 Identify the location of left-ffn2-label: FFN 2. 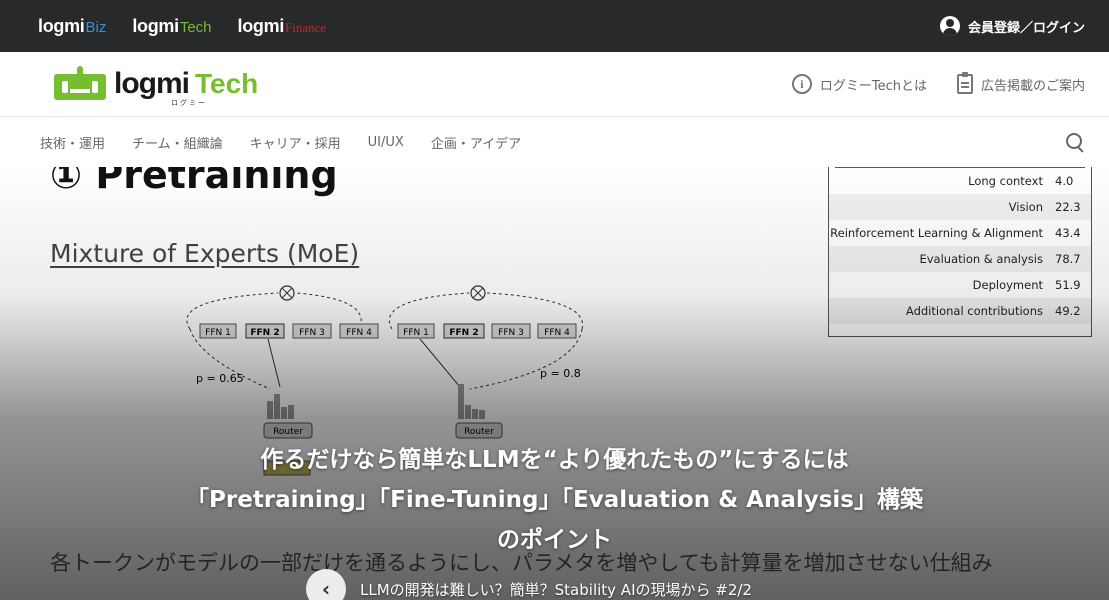
(264, 333).